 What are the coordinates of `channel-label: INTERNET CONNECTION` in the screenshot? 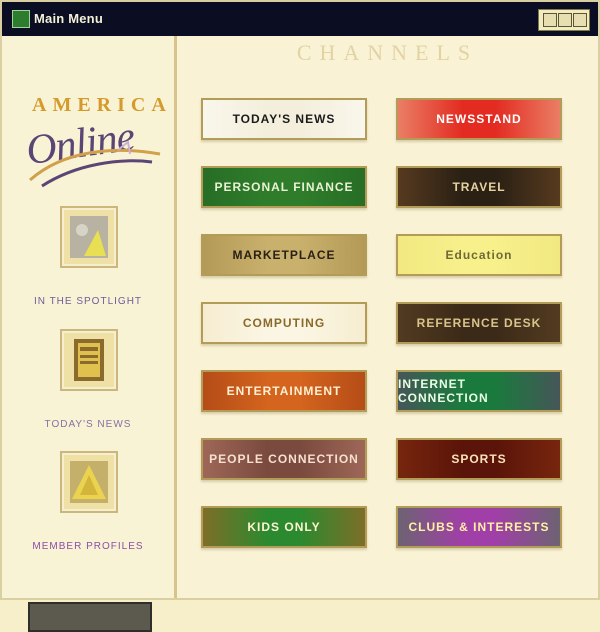 It's located at (443, 391).